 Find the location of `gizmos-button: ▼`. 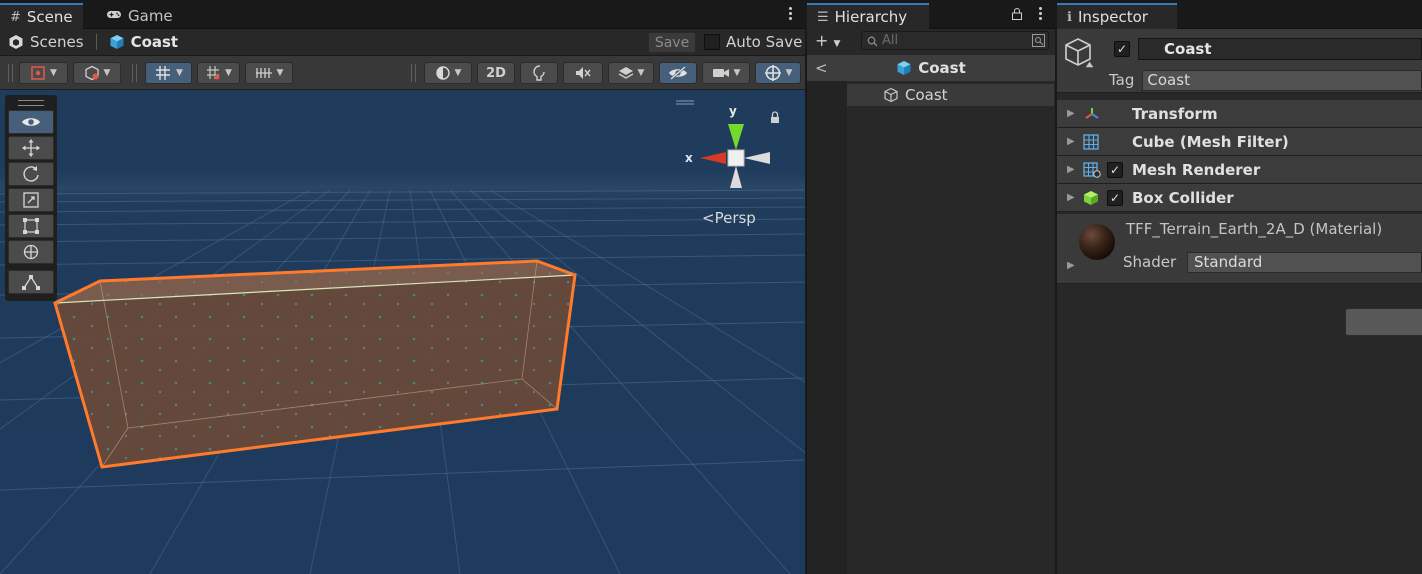

gizmos-button: ▼ is located at coordinates (778, 73).